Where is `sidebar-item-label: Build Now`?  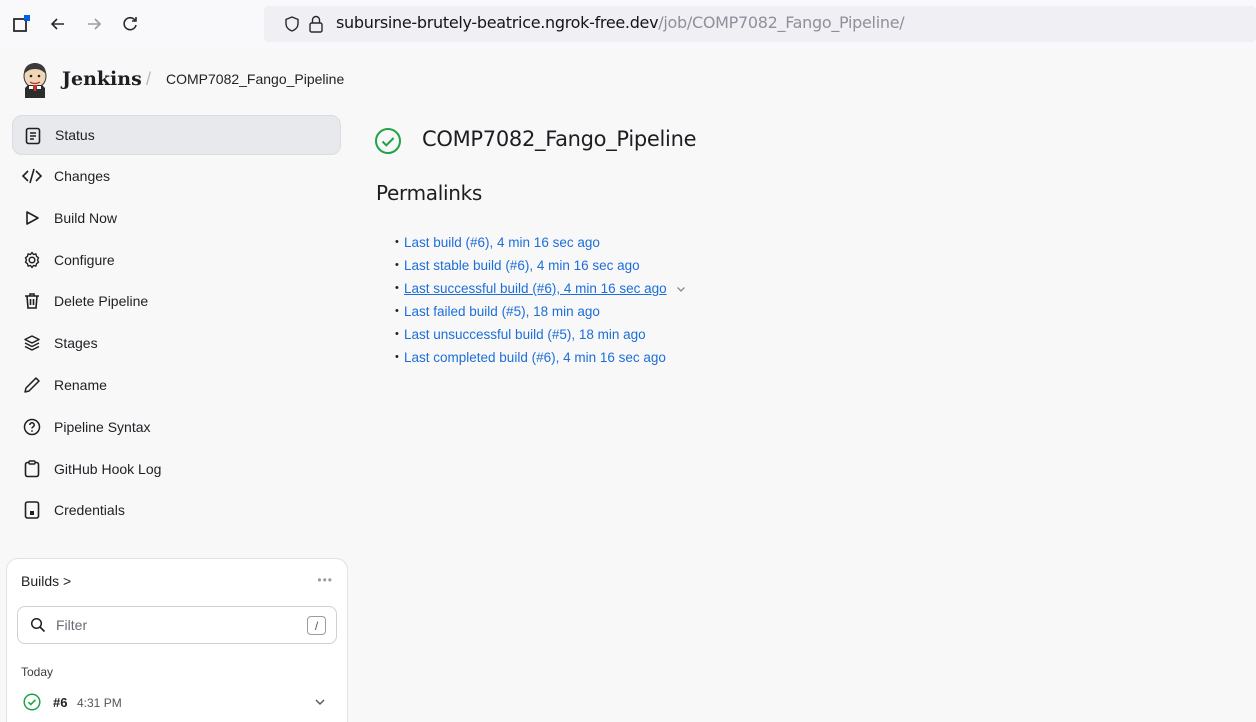 sidebar-item-label: Build Now is located at coordinates (86, 218).